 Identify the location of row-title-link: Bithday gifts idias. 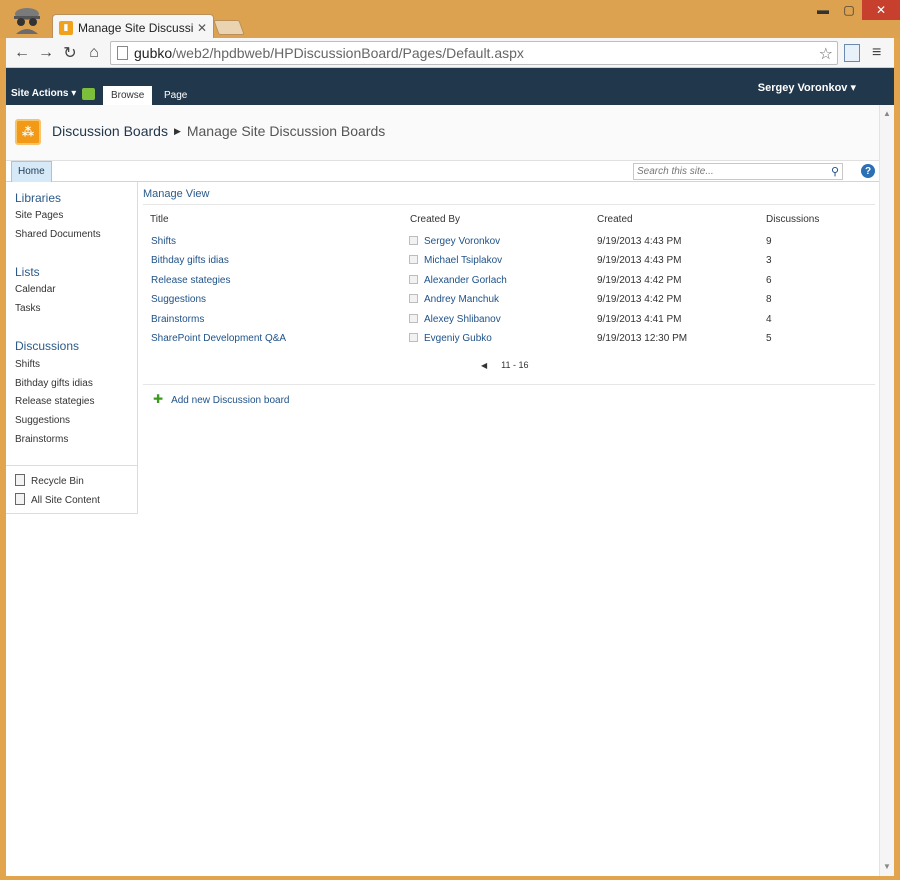
(190, 260).